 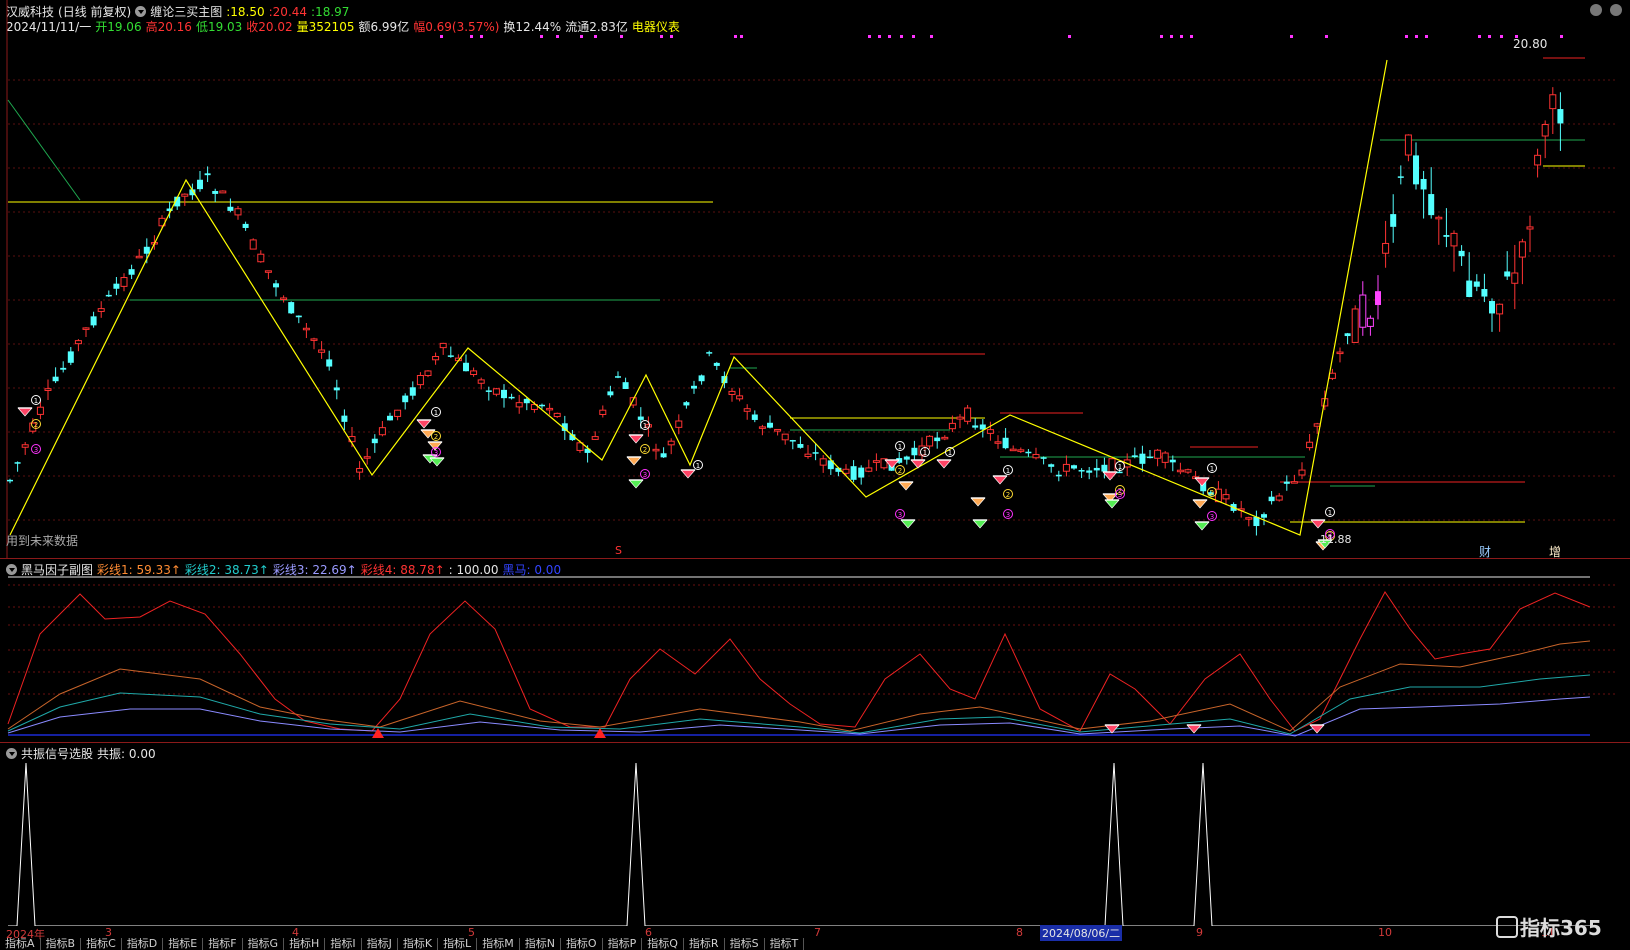 What do you see at coordinates (343, 944) in the screenshot?
I see `indicator-tab-8: 指标I` at bounding box center [343, 944].